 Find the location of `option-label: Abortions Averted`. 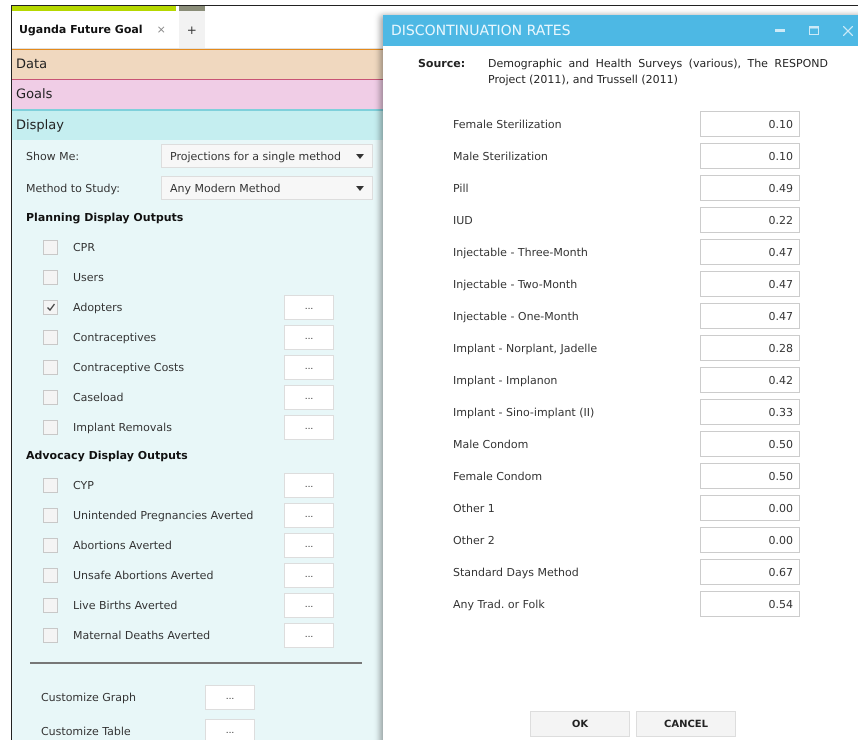

option-label: Abortions Averted is located at coordinates (123, 545).